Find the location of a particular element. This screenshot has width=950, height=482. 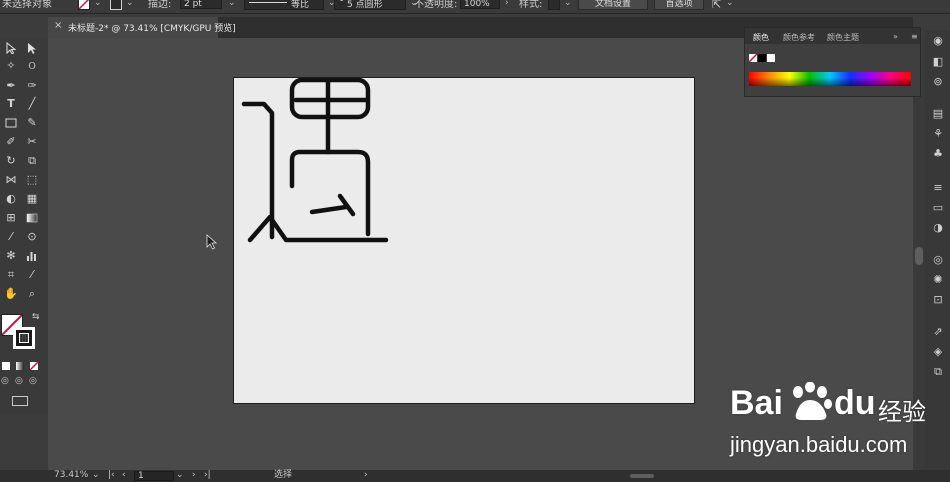

panel-collapse-icon: » is located at coordinates (895, 36).